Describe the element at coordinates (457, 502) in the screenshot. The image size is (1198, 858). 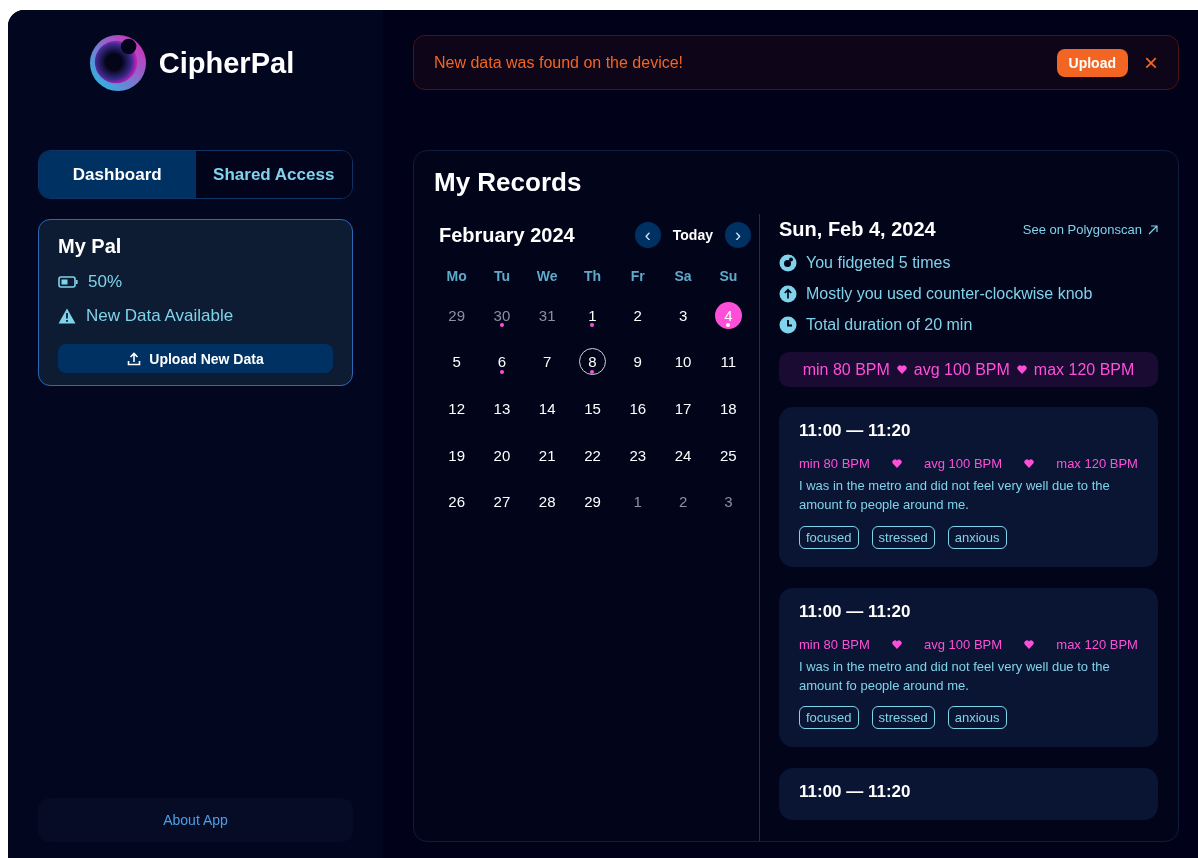
I see `calendar-day: 26` at that location.